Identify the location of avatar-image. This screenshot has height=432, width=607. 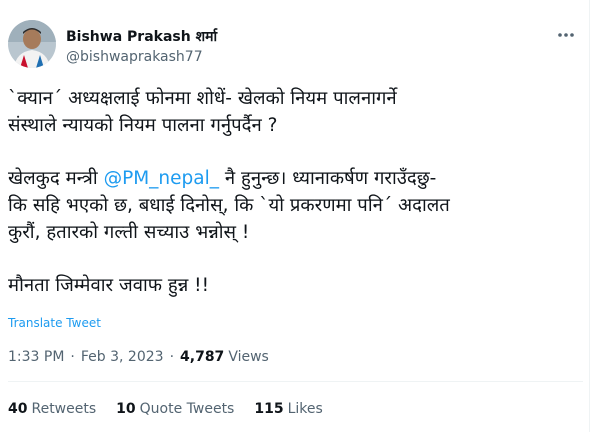
(32, 44).